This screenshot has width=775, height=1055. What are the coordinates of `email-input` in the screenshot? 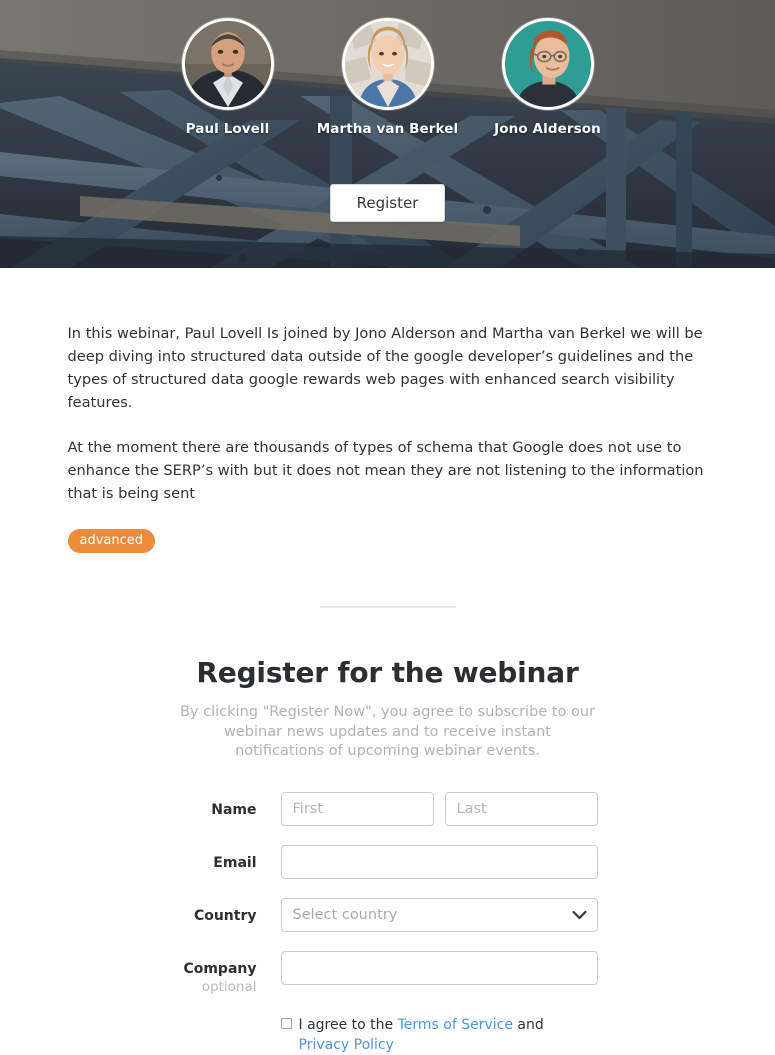 It's located at (439, 861).